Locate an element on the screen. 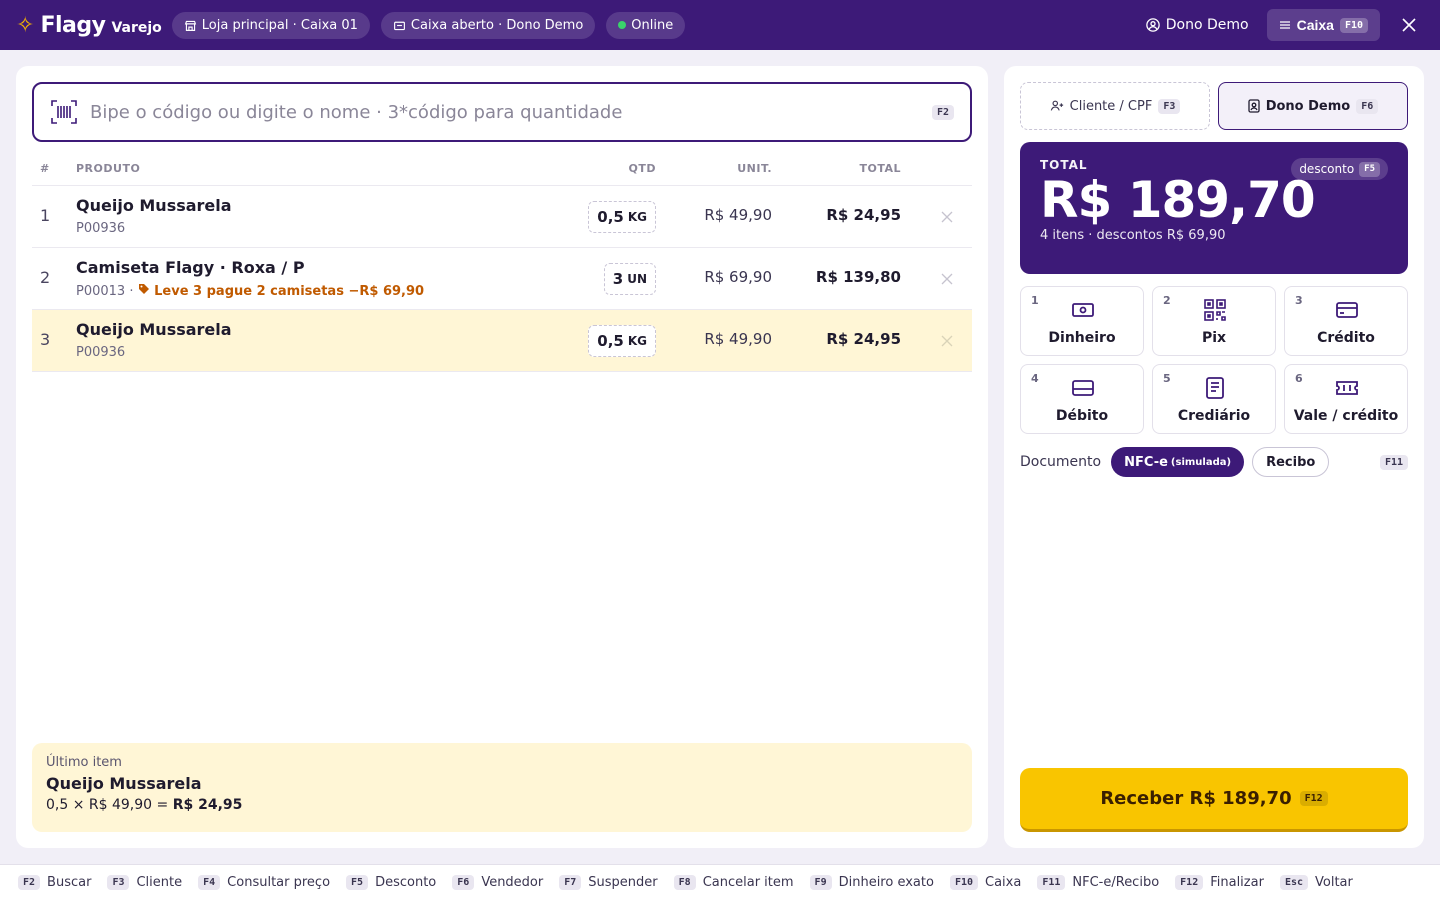 The image size is (1440, 900). doc-receipt-button: Recibo is located at coordinates (1291, 462).